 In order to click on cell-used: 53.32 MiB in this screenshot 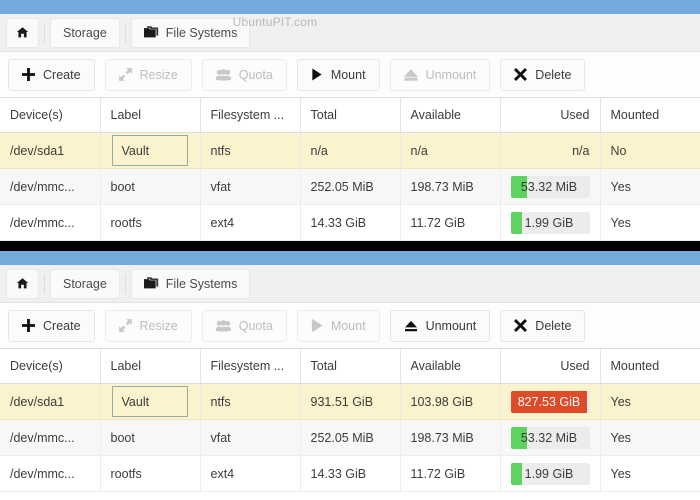, I will do `click(550, 186)`.